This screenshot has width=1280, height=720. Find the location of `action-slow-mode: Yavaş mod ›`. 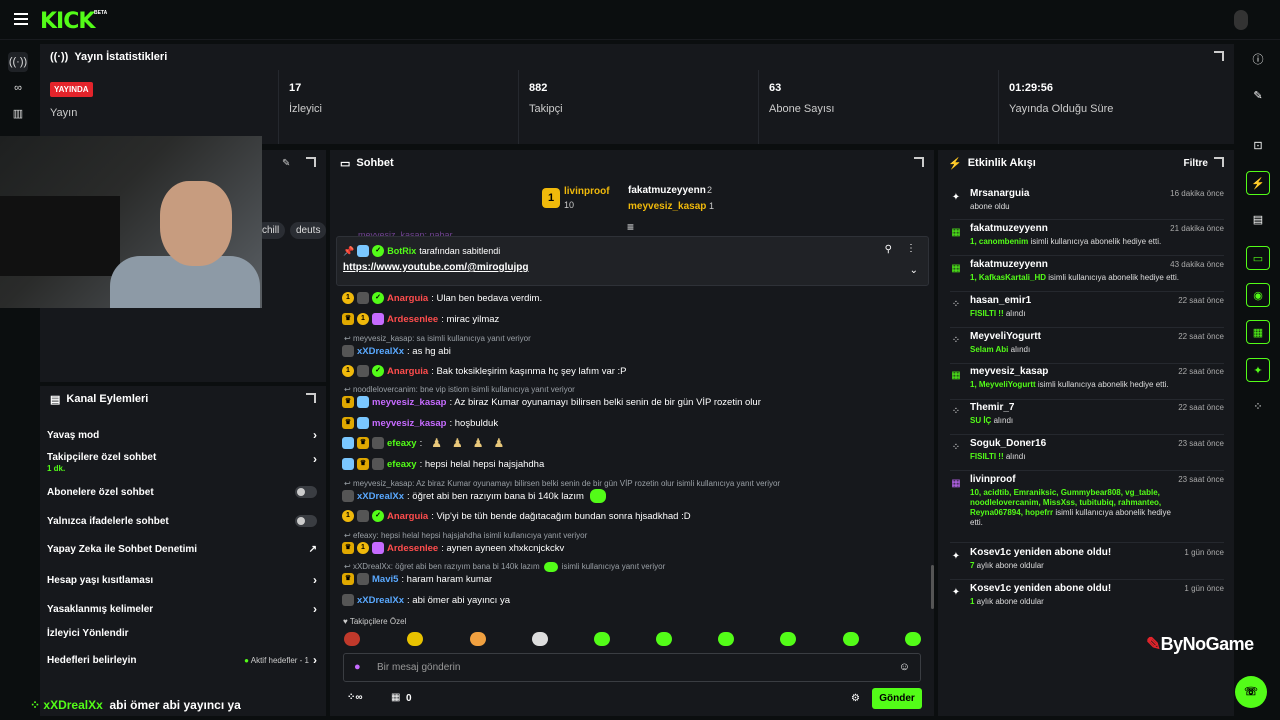

action-slow-mode: Yavaş mod › is located at coordinates (182, 435).